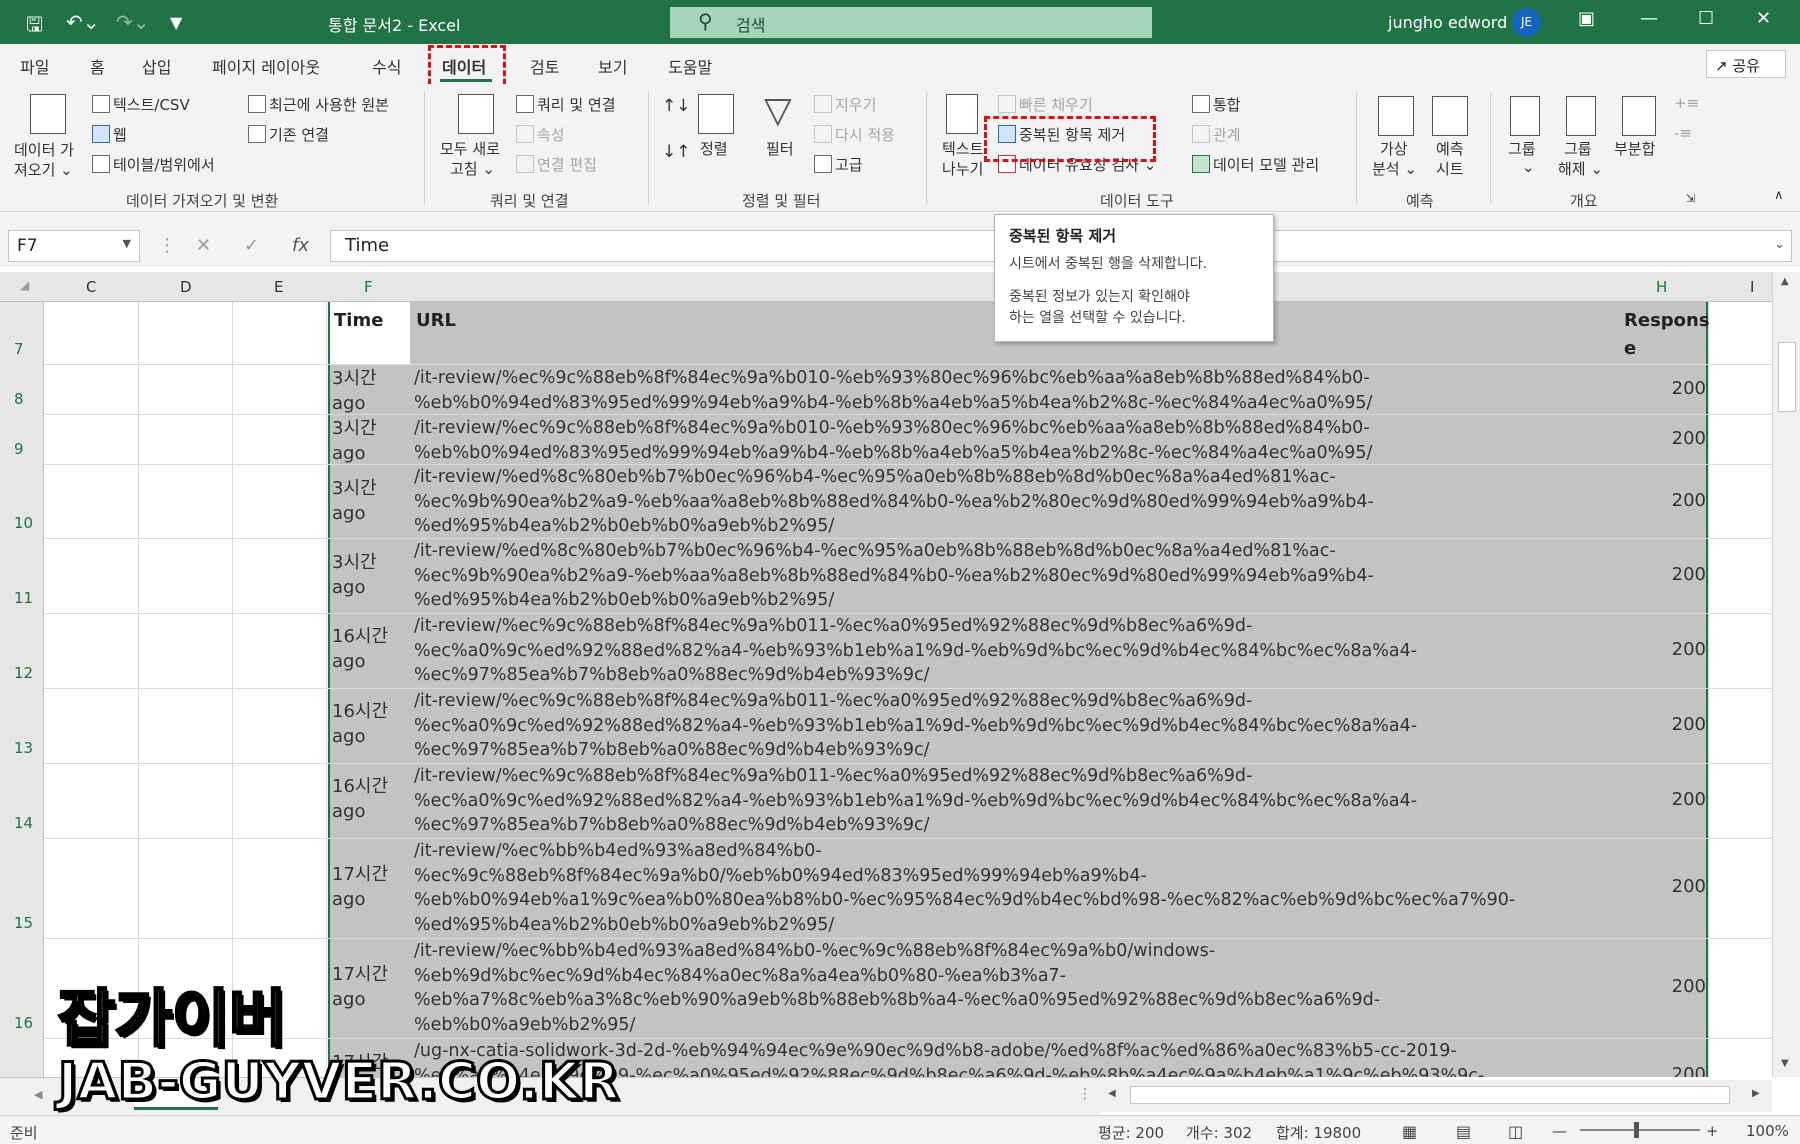 The image size is (1800, 1144). I want to click on zoom-slider, so click(1640, 1130).